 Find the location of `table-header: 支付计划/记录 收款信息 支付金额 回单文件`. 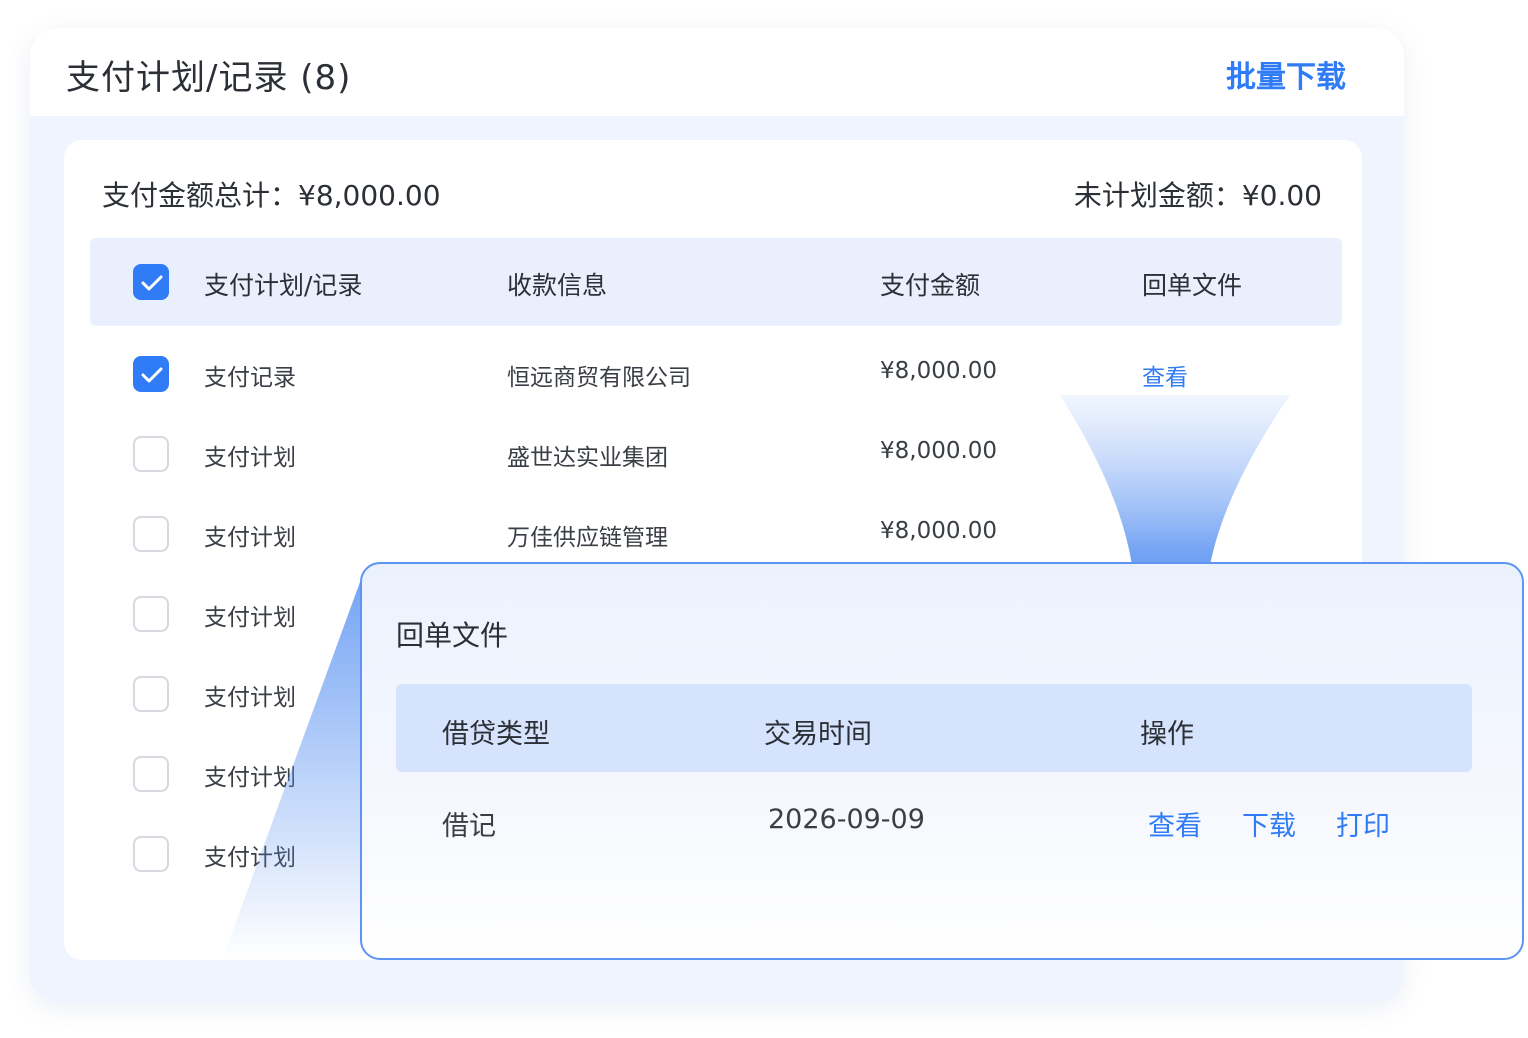

table-header: 支付计划/记录 收款信息 支付金额 回单文件 is located at coordinates (716, 282).